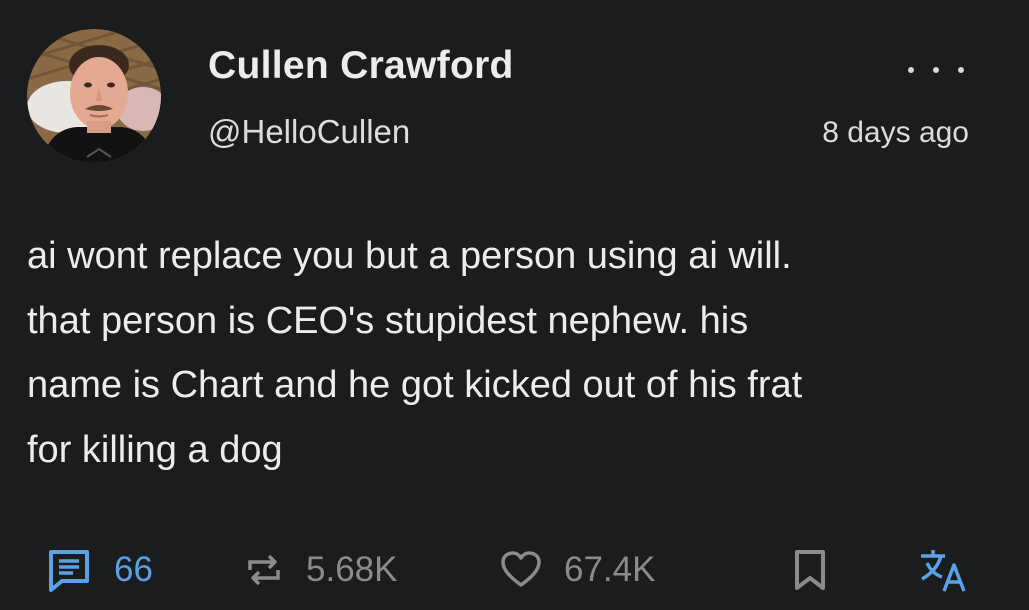 Image resolution: width=1029 pixels, height=610 pixels. I want to click on bookmark-button, so click(810, 570).